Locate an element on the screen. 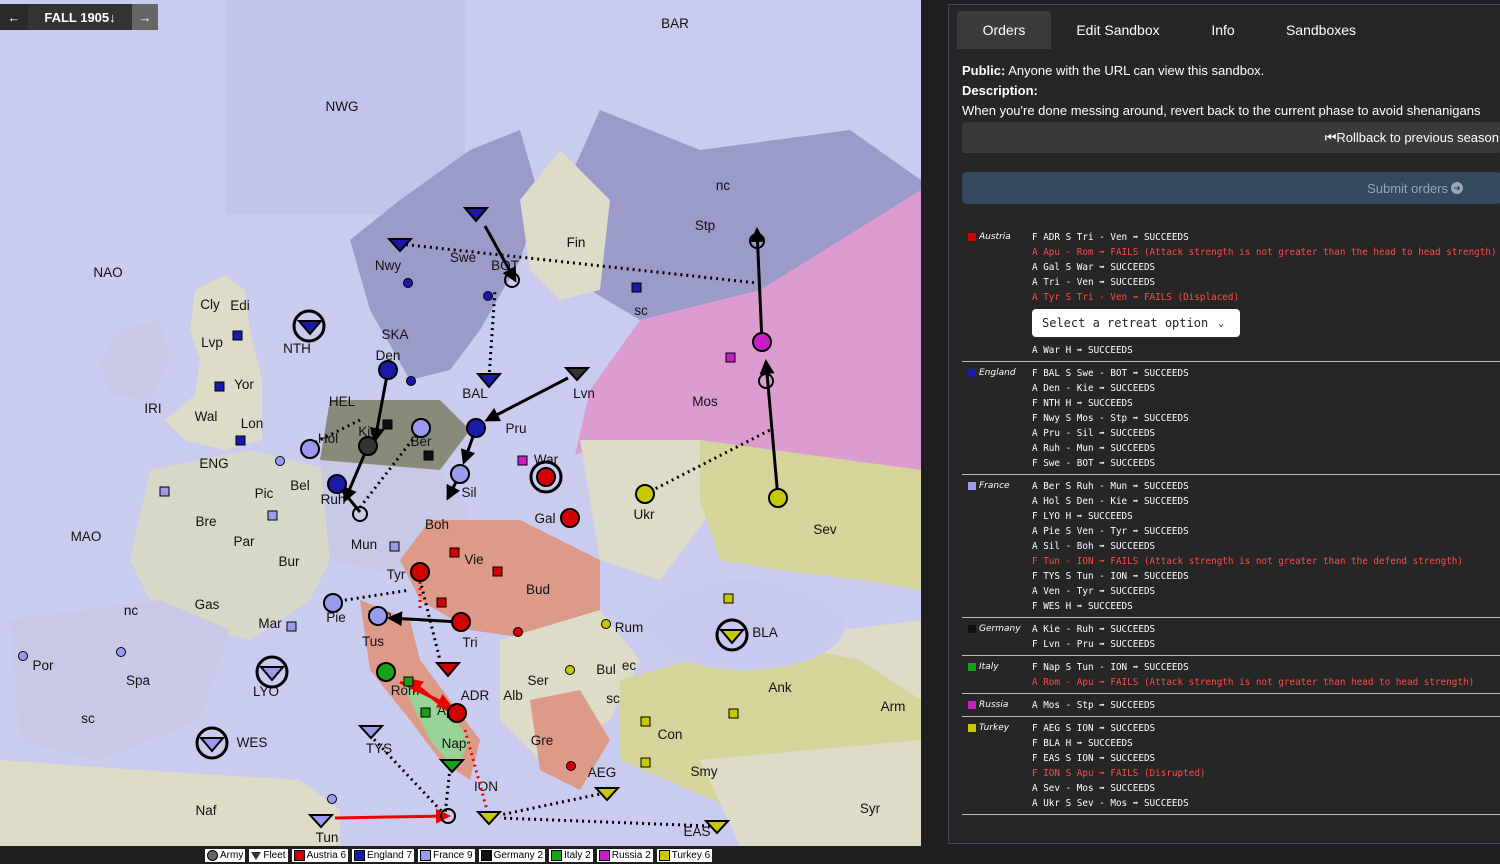 This screenshot has height=864, width=1500. province-label: Ukr is located at coordinates (644, 514).